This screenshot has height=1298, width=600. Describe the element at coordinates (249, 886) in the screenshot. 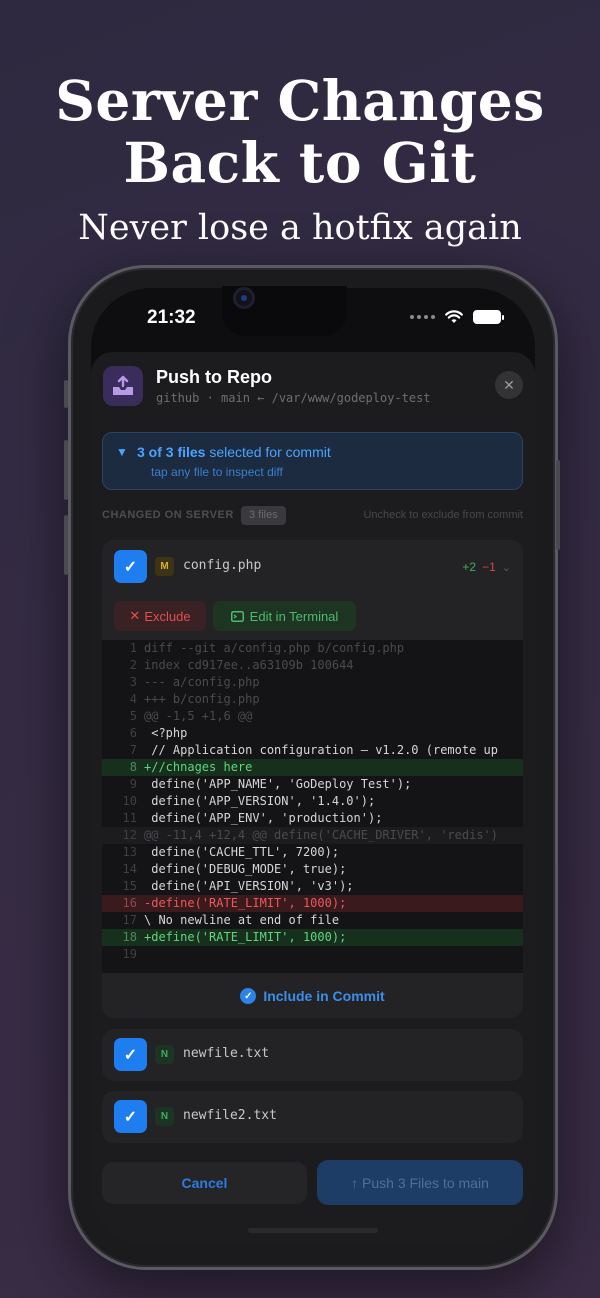

I see `diff-line-text: define('API_VERSION', 'v3');` at that location.